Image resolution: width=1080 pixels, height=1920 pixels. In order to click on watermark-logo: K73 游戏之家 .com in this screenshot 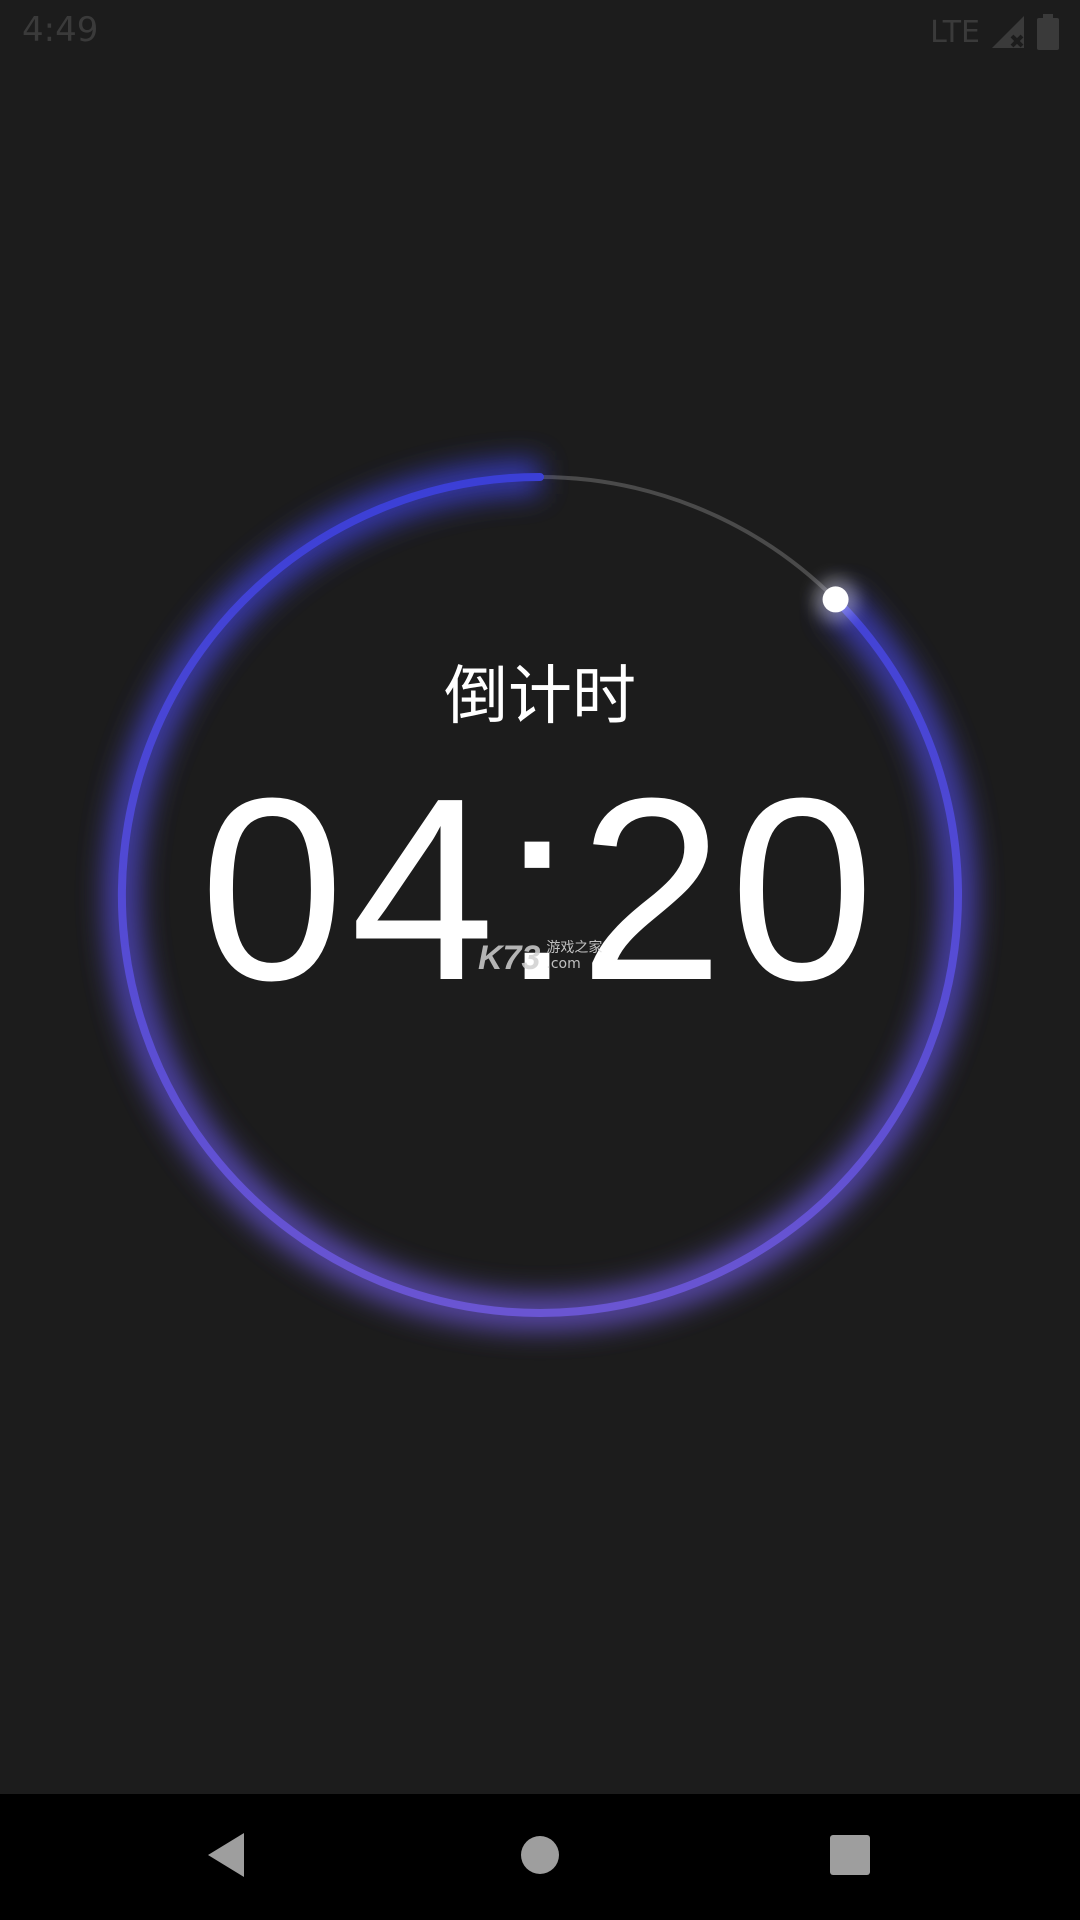, I will do `click(540, 958)`.